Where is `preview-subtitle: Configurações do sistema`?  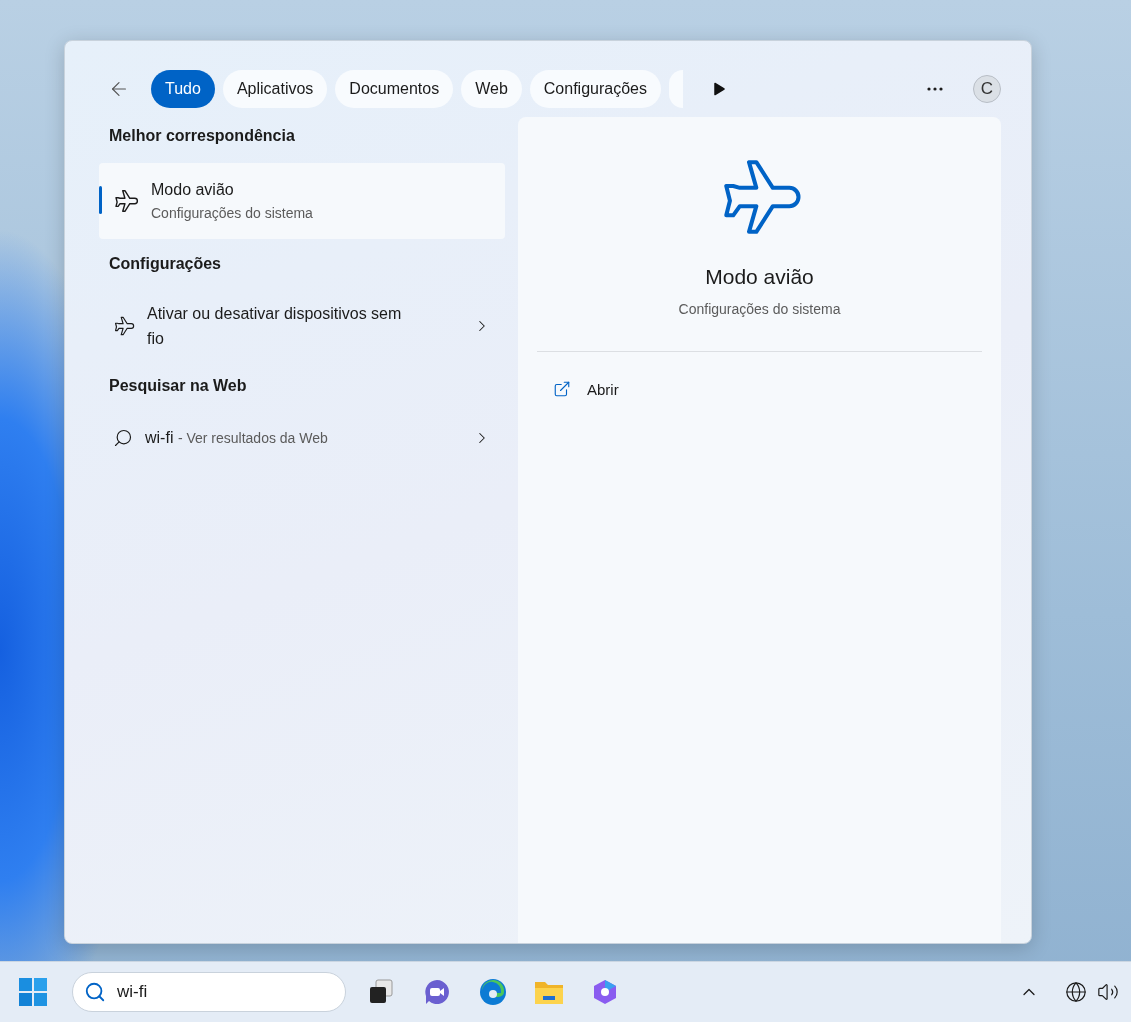 preview-subtitle: Configurações do sistema is located at coordinates (759, 309).